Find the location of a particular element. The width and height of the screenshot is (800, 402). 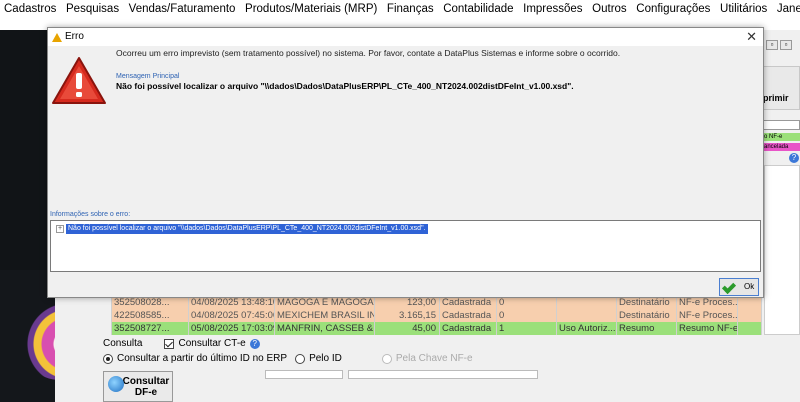

table-cell: 3.165,15 is located at coordinates (407, 315).